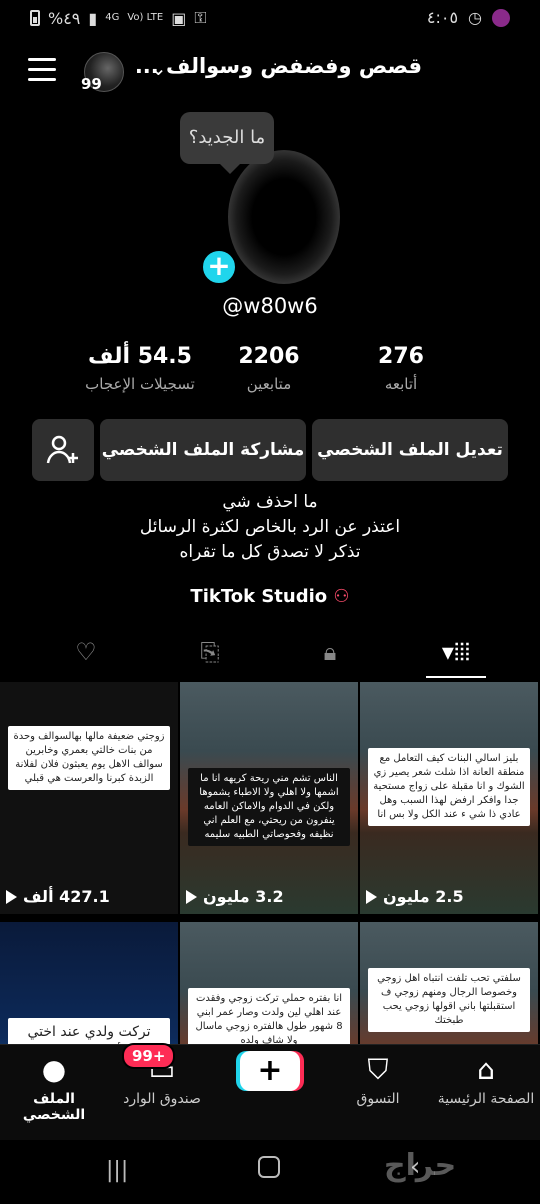  Describe the element at coordinates (86, 658) in the screenshot. I see `tab-liked-heart-icon: ♡` at that location.